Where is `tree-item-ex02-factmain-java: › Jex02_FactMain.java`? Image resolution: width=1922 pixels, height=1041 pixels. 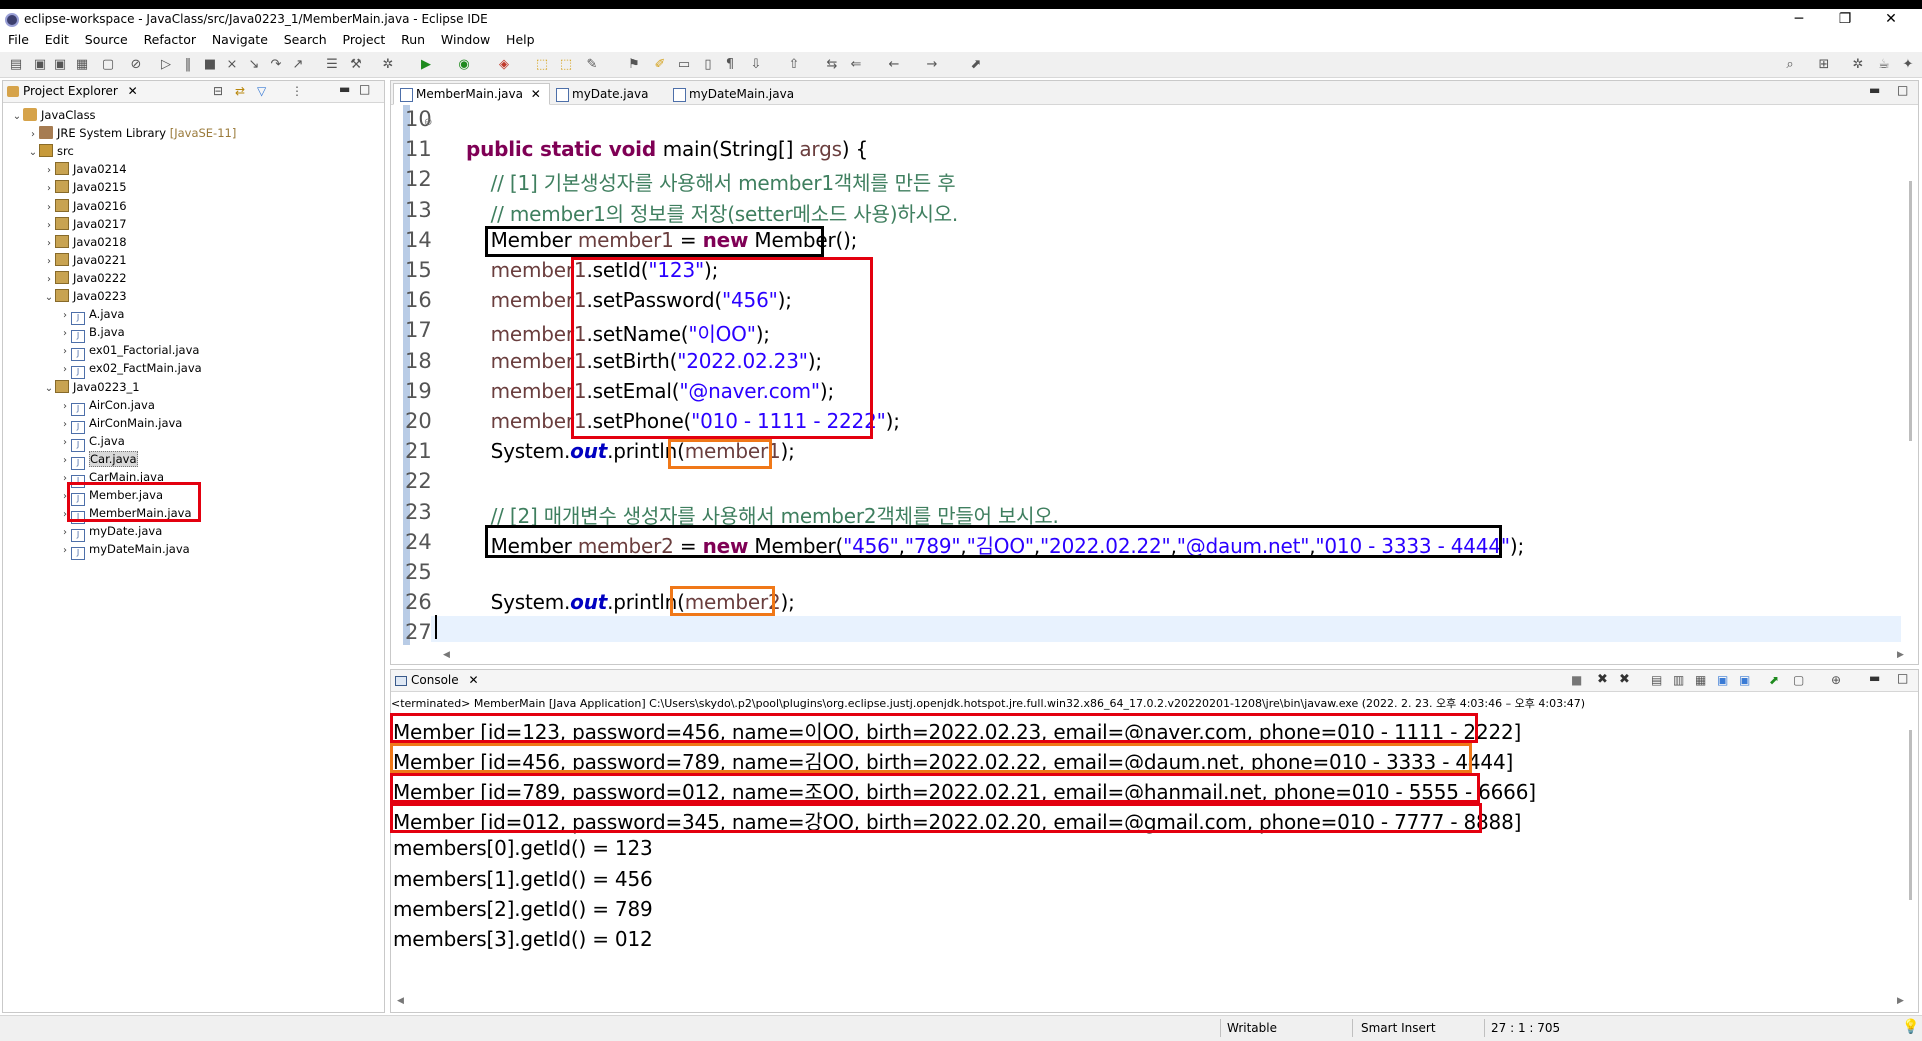 tree-item-ex02-factmain-java: › Jex02_FactMain.java is located at coordinates (130, 369).